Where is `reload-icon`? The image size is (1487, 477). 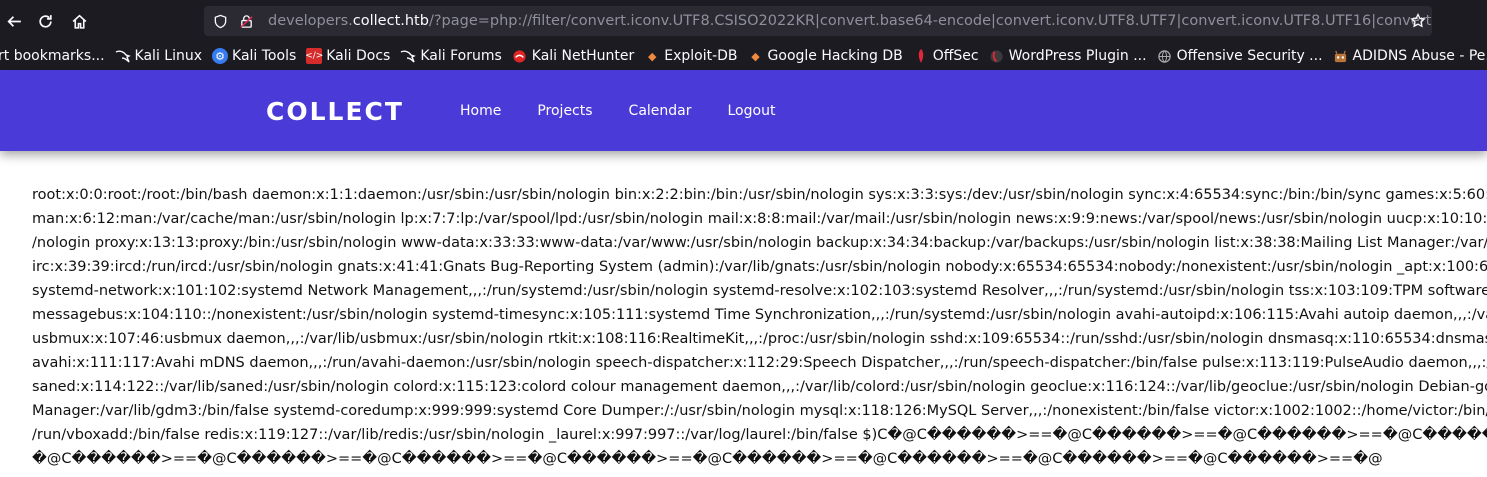
reload-icon is located at coordinates (45, 21).